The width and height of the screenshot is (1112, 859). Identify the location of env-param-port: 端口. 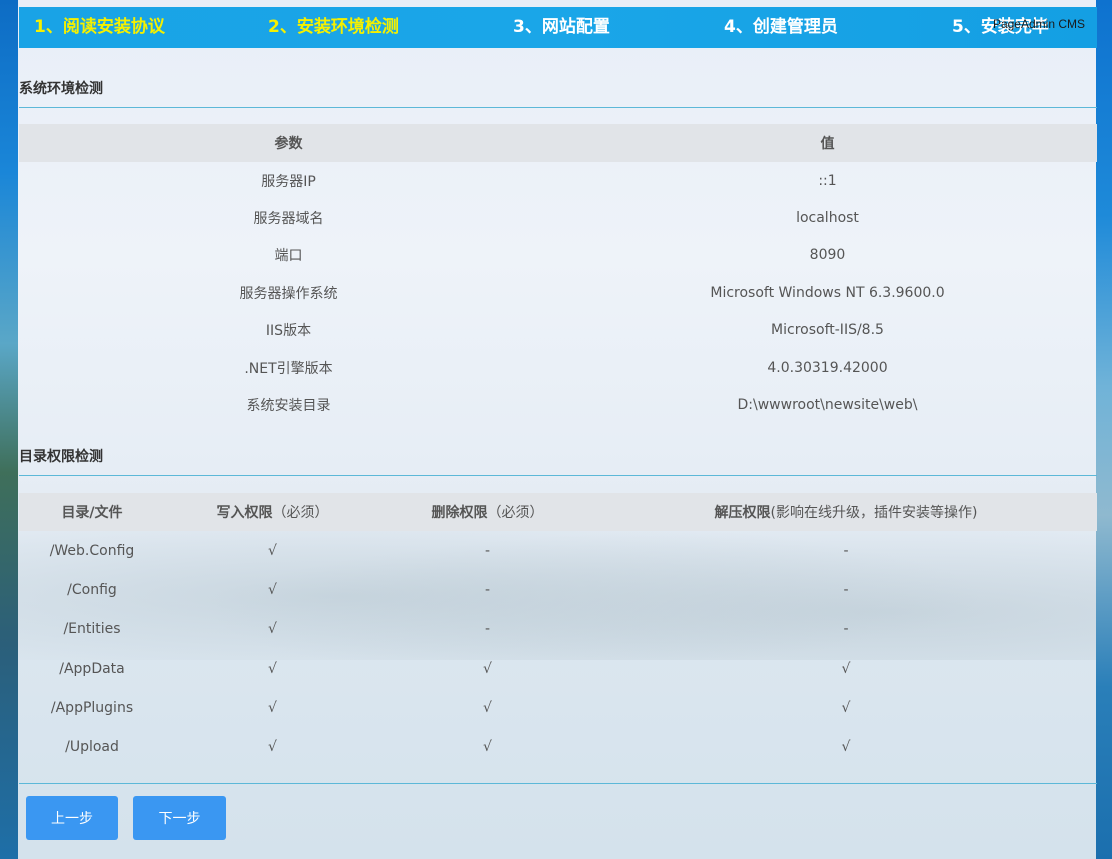
(288, 256).